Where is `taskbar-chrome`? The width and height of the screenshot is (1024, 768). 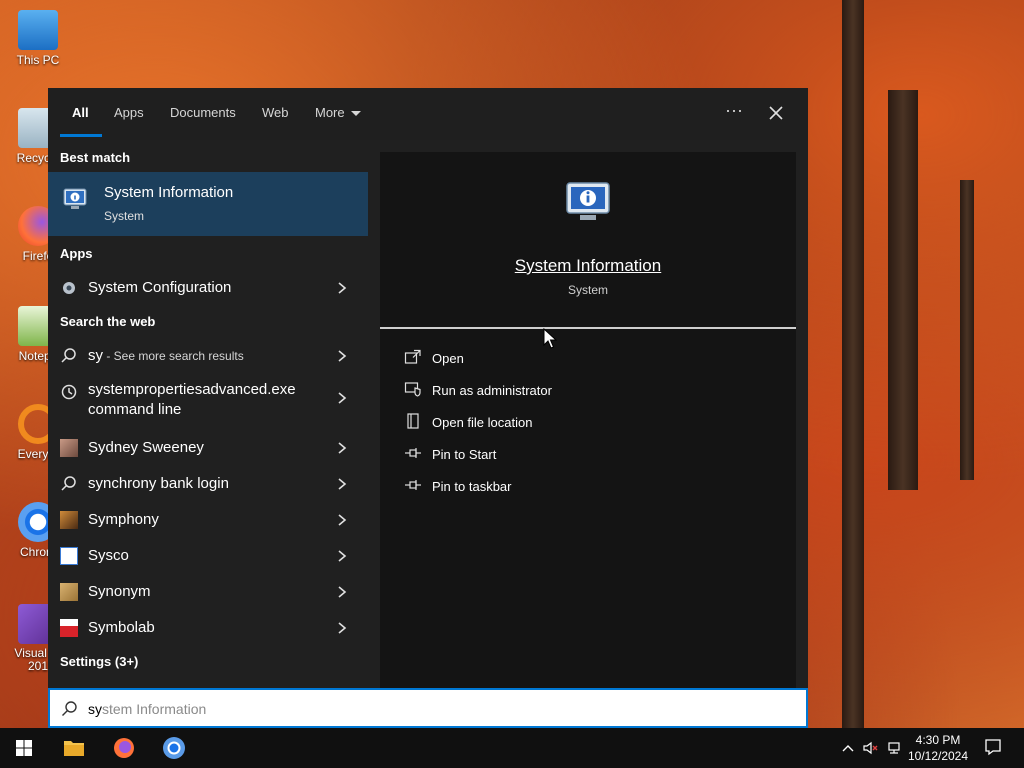
taskbar-chrome is located at coordinates (174, 748).